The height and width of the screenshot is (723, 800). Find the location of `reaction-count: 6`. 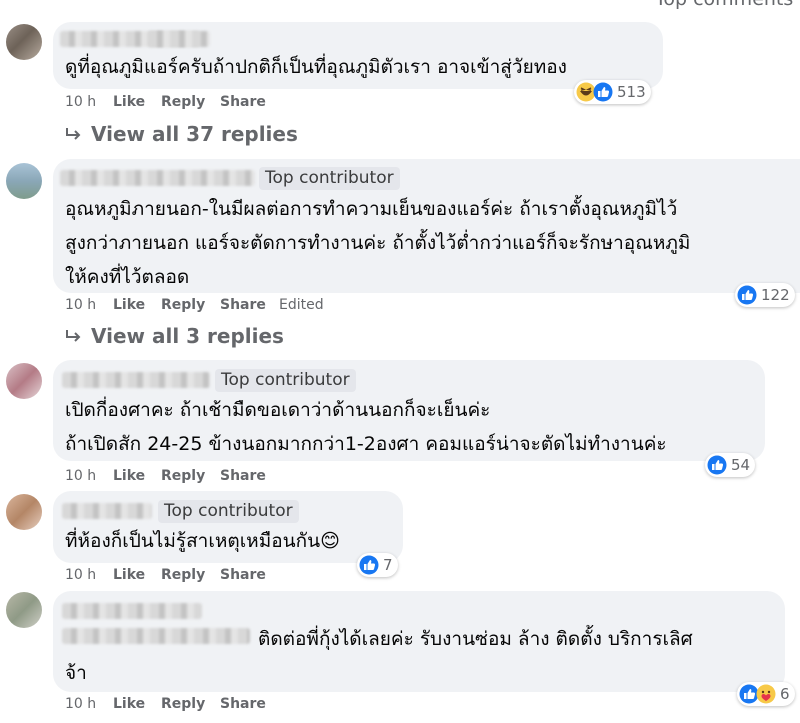

reaction-count: 6 is located at coordinates (785, 694).